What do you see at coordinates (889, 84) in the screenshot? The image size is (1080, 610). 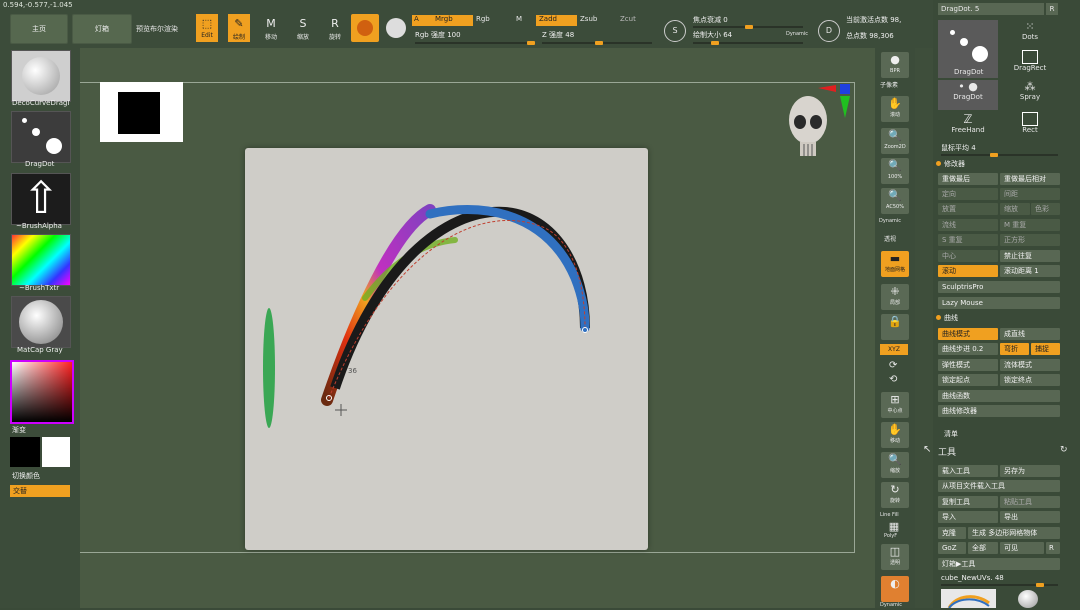 I see `subpixel-label: 子像素` at bounding box center [889, 84].